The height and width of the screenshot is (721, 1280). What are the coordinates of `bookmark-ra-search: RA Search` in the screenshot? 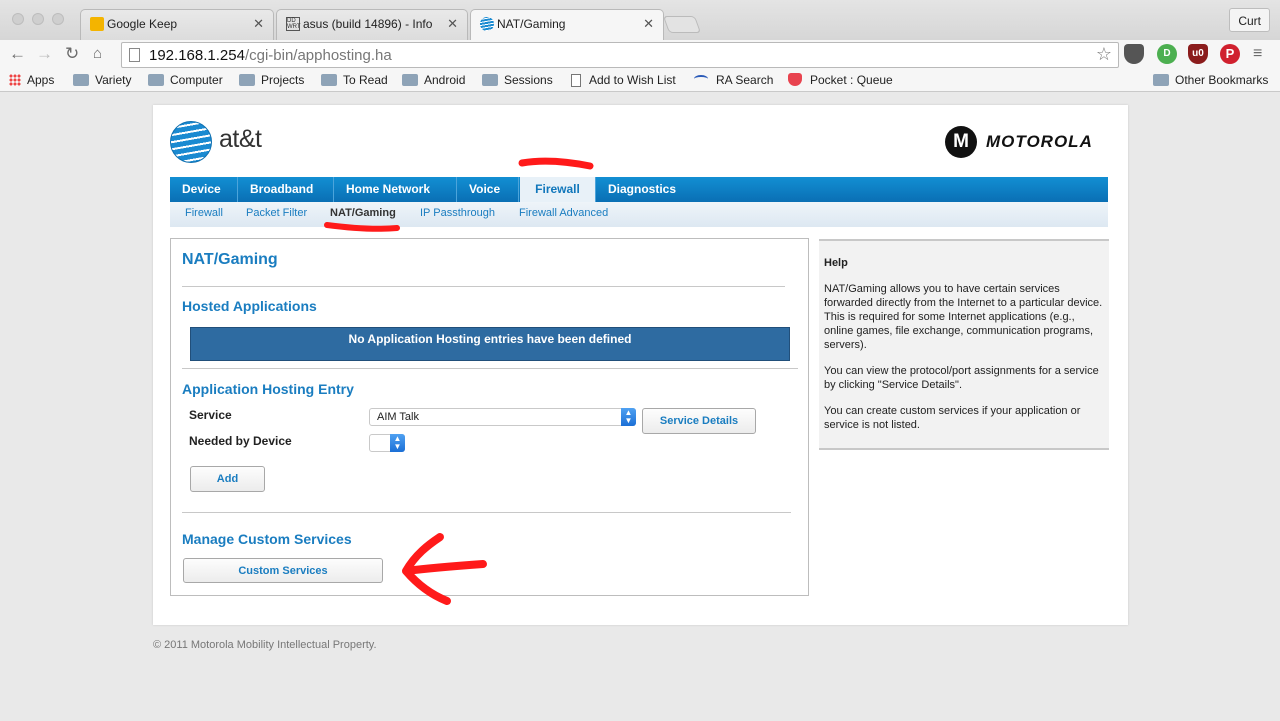 It's located at (733, 80).